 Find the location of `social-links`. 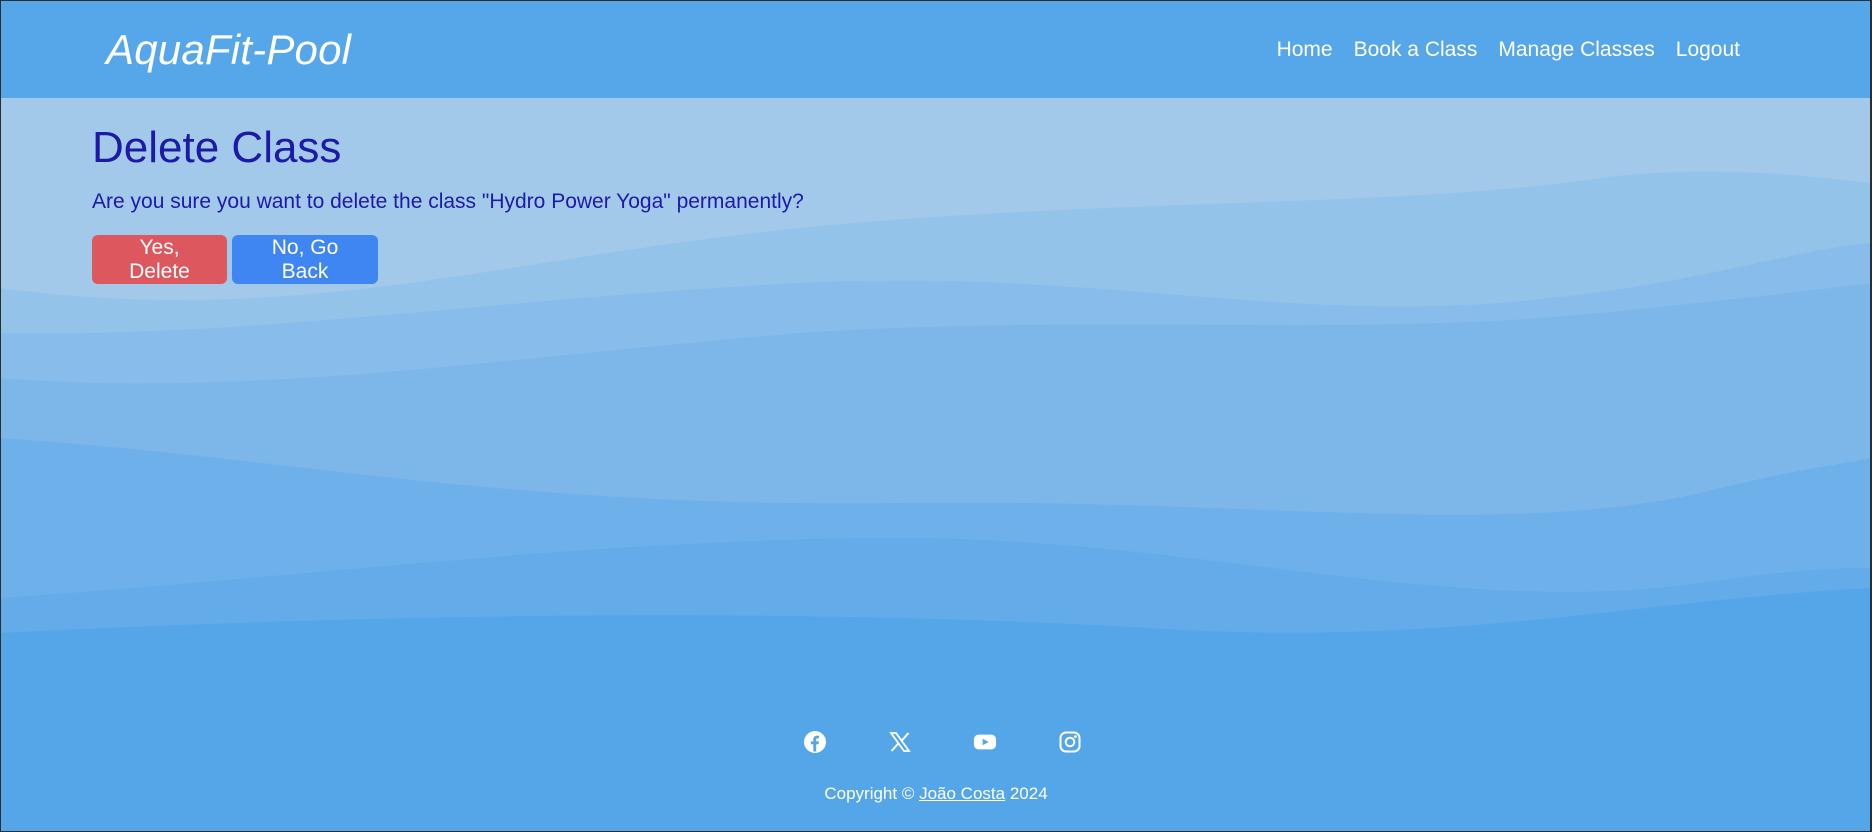

social-links is located at coordinates (942, 742).